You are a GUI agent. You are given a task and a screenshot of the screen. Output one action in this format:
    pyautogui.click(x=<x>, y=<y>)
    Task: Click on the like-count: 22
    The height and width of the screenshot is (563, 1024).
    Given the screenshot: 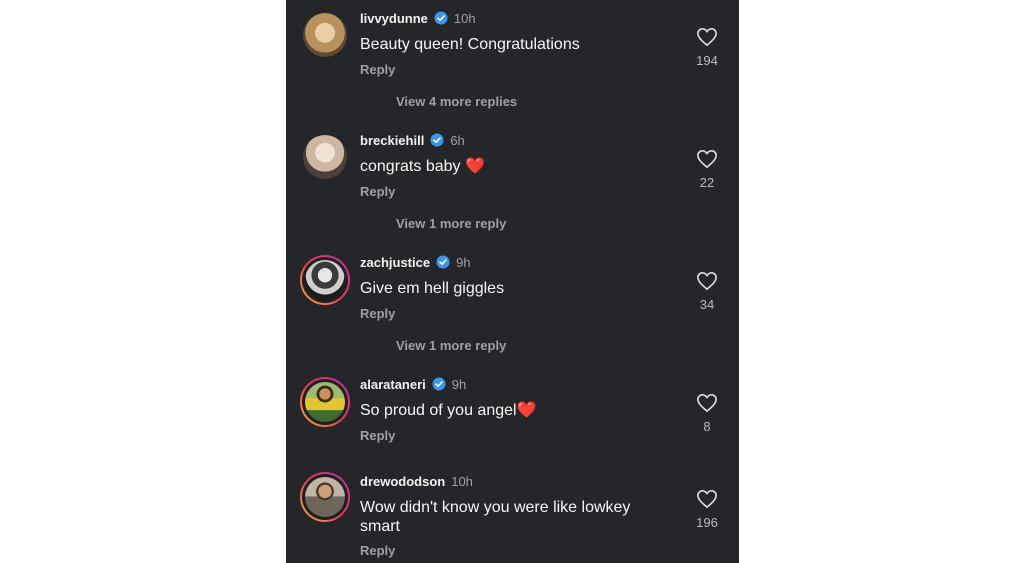 What is the action you would take?
    pyautogui.click(x=707, y=182)
    